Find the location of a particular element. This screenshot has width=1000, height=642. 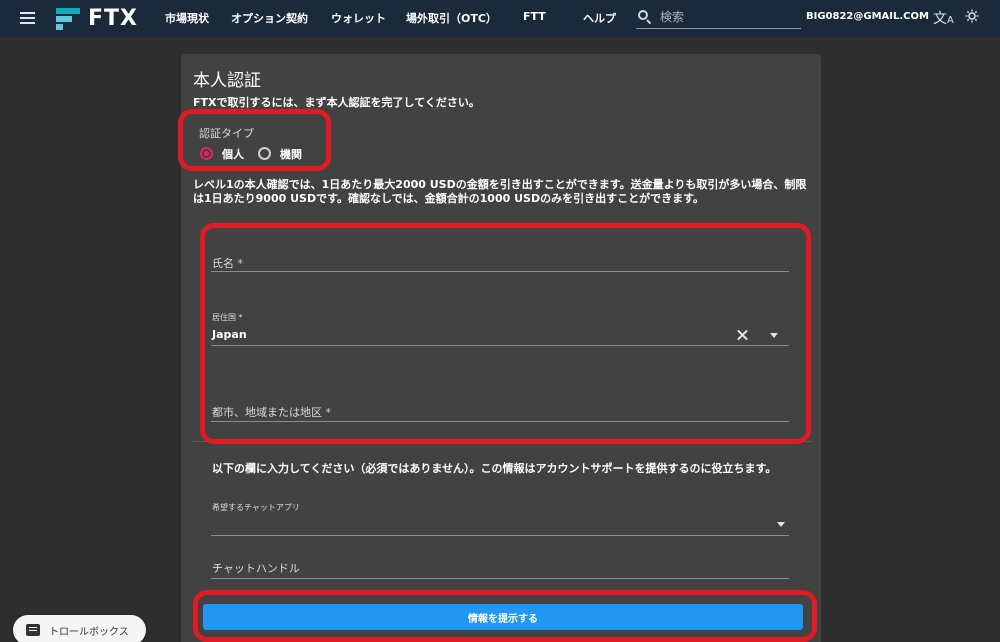

radio-individual is located at coordinates (206, 153).